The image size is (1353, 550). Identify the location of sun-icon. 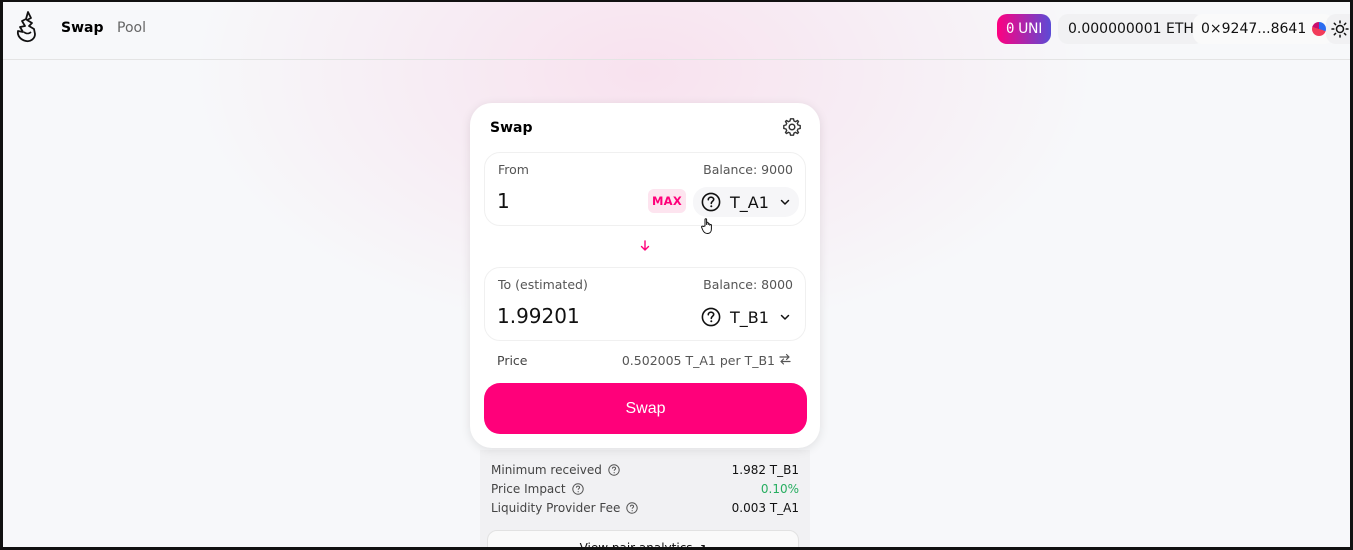
(1340, 29).